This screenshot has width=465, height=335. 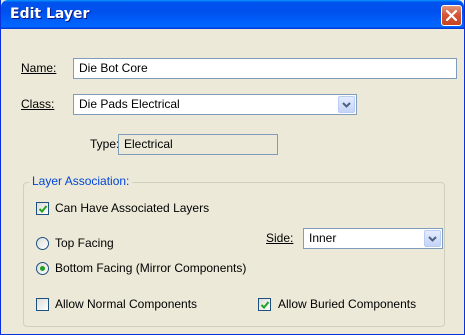 I want to click on can-have-associated-checkbox, so click(x=42, y=208).